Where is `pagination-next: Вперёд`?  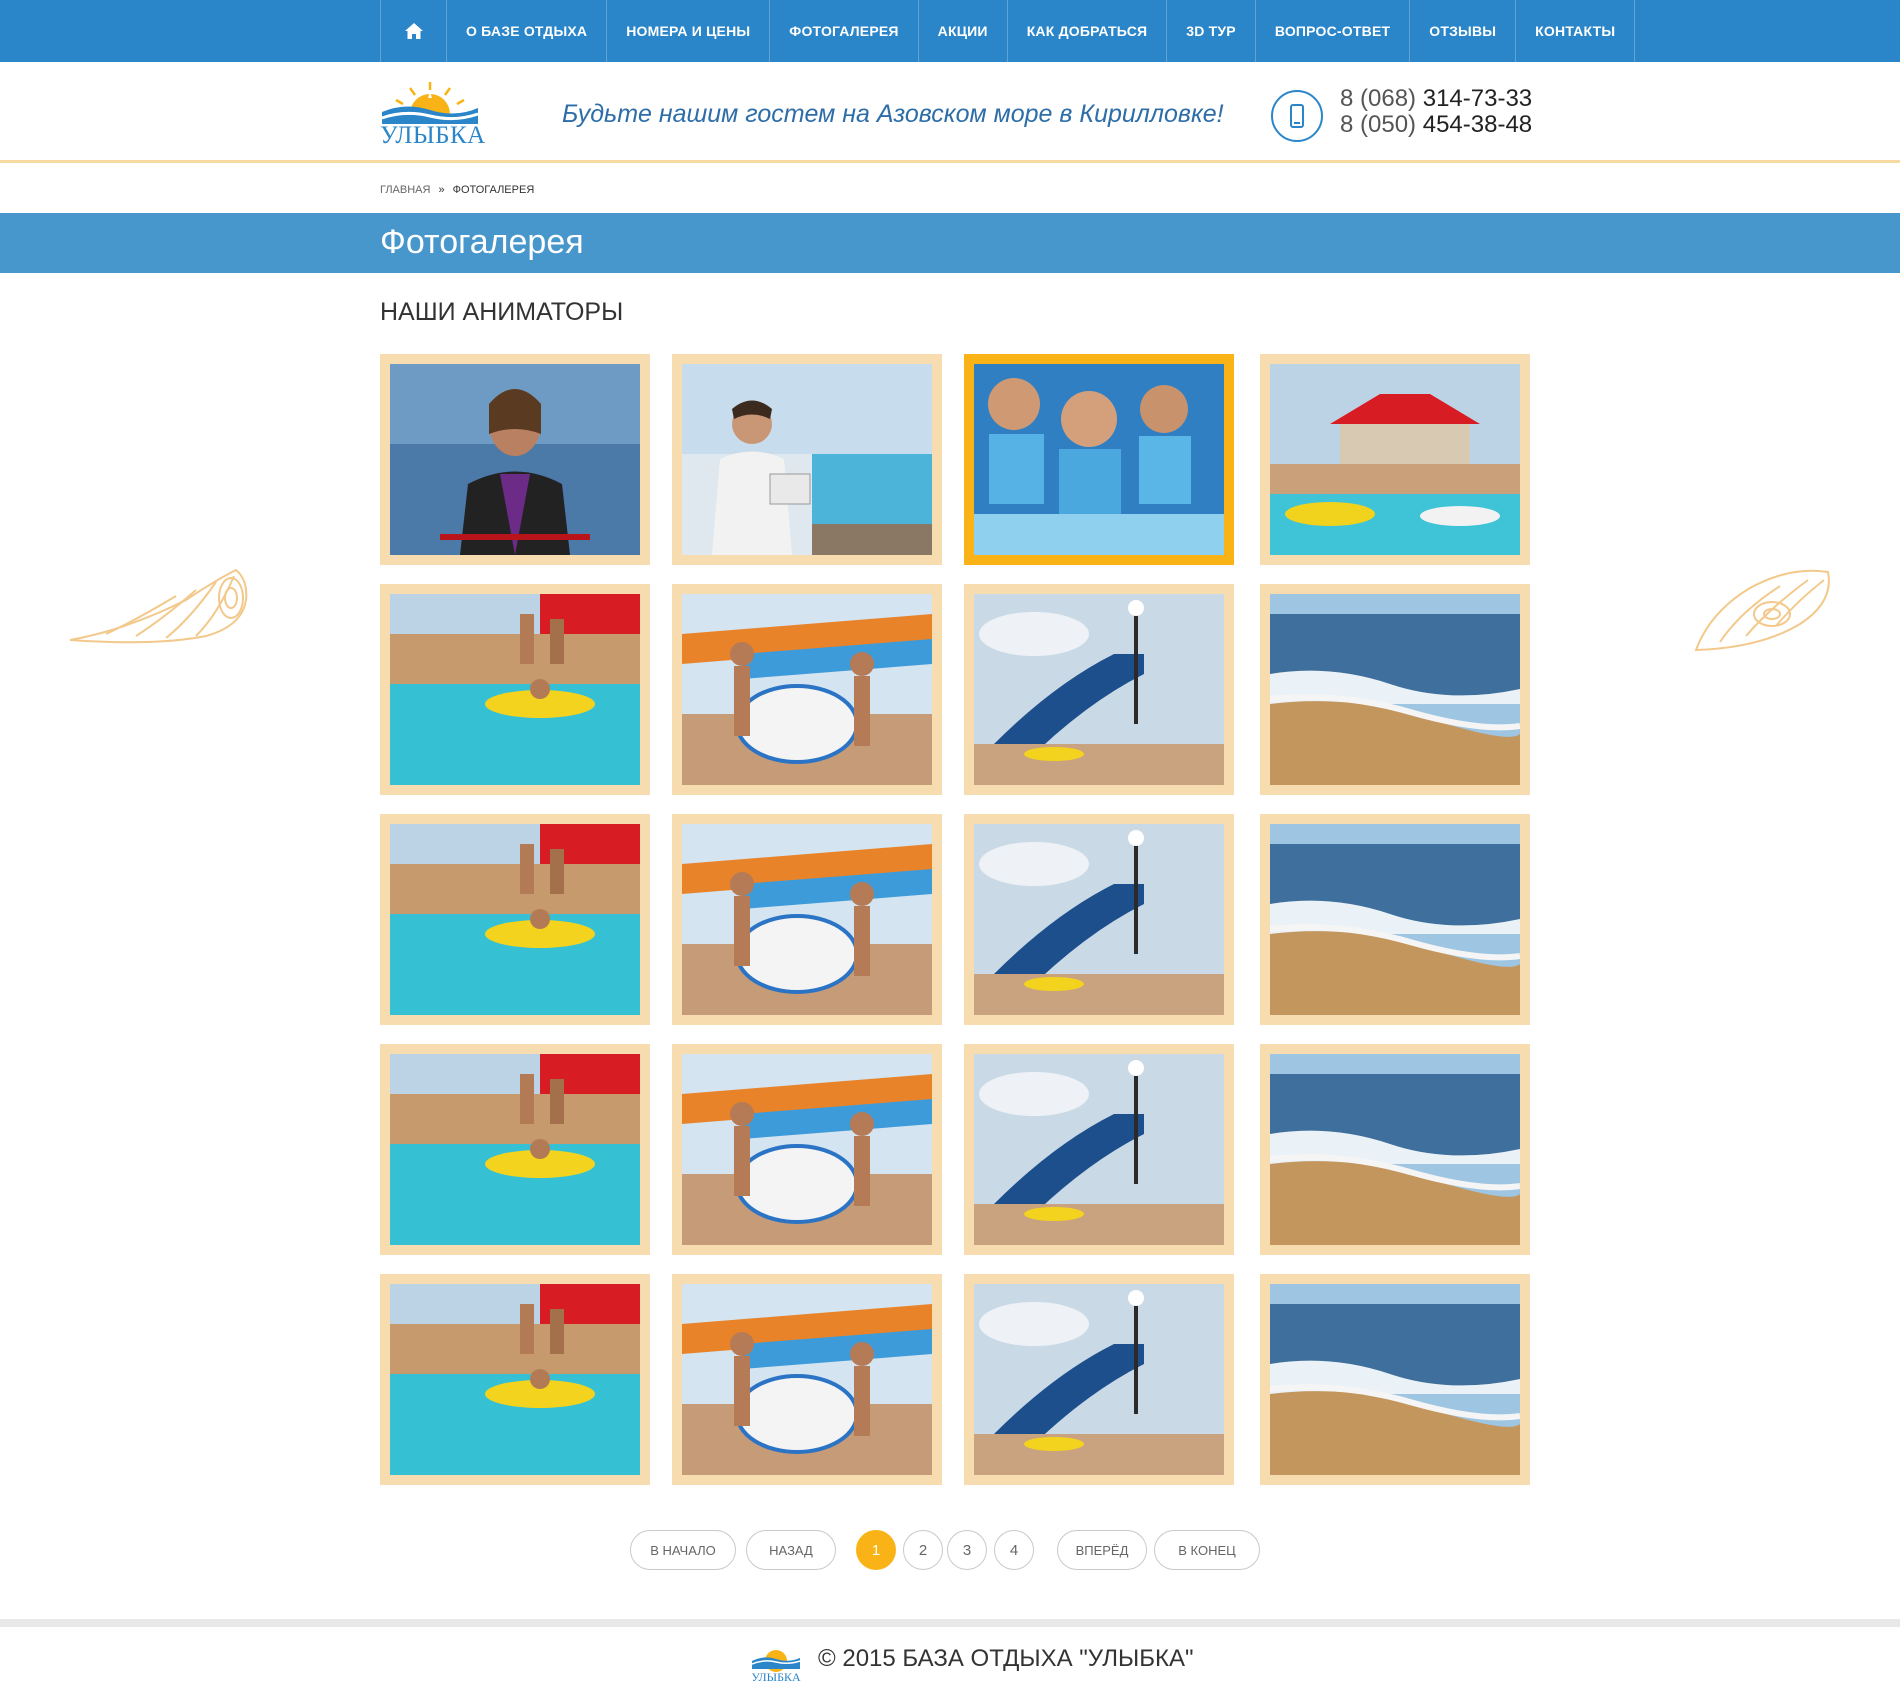
pagination-next: Вперёд is located at coordinates (1102, 1550).